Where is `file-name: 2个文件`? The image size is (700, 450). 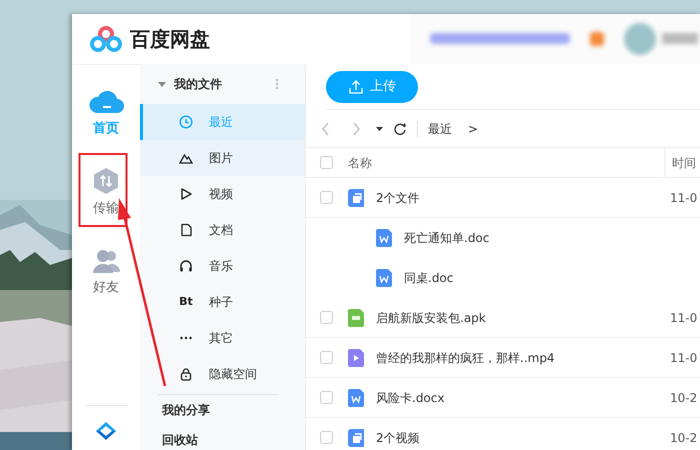
file-name: 2个文件 is located at coordinates (398, 197).